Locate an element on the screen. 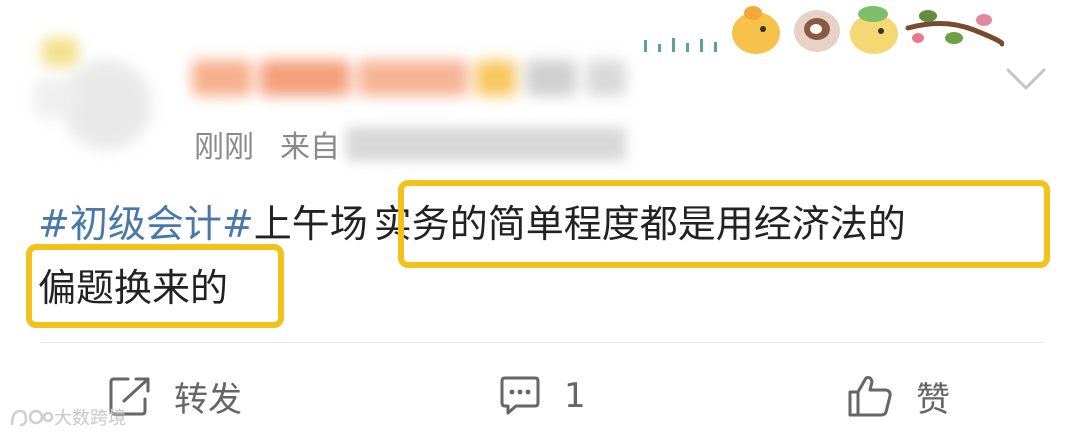  topic-hashtag-link: #初级会计# is located at coordinates (146, 224).